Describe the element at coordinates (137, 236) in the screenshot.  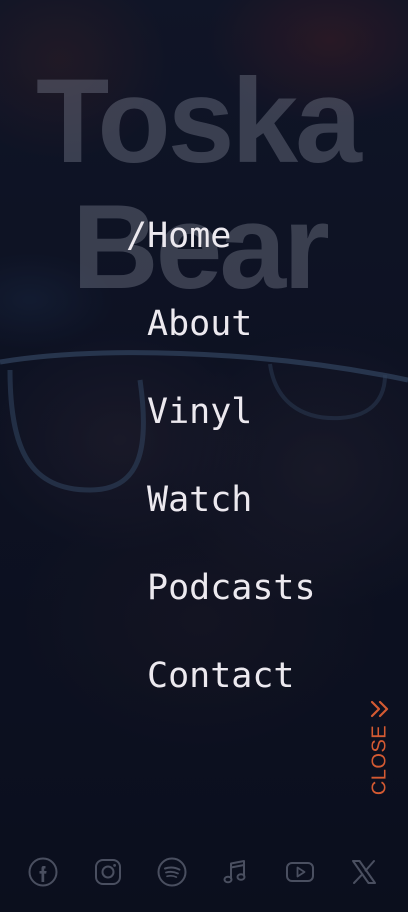
I see `active-prefix: /` at that location.